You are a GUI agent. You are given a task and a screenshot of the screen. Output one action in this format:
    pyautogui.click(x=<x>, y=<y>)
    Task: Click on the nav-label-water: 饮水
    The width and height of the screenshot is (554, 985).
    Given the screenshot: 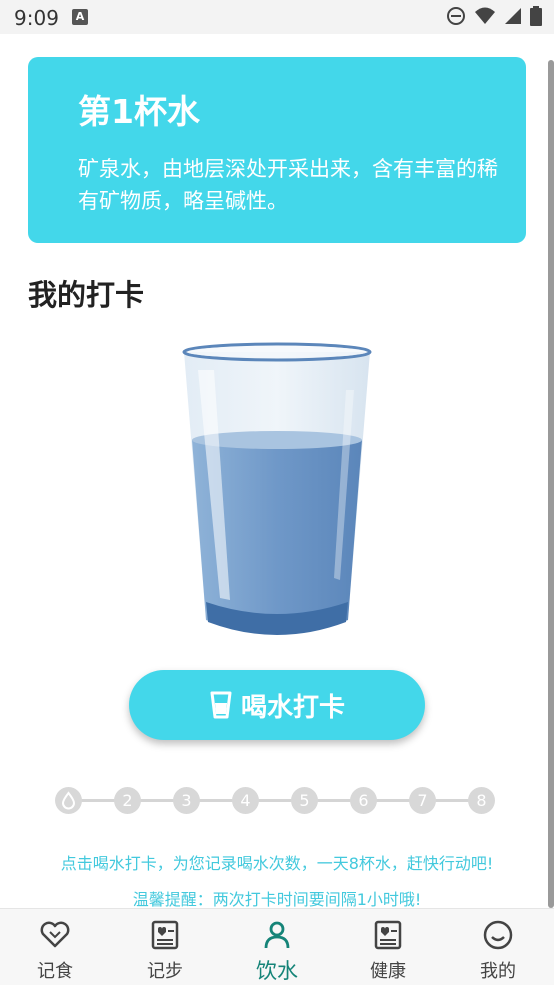 What is the action you would take?
    pyautogui.click(x=277, y=971)
    